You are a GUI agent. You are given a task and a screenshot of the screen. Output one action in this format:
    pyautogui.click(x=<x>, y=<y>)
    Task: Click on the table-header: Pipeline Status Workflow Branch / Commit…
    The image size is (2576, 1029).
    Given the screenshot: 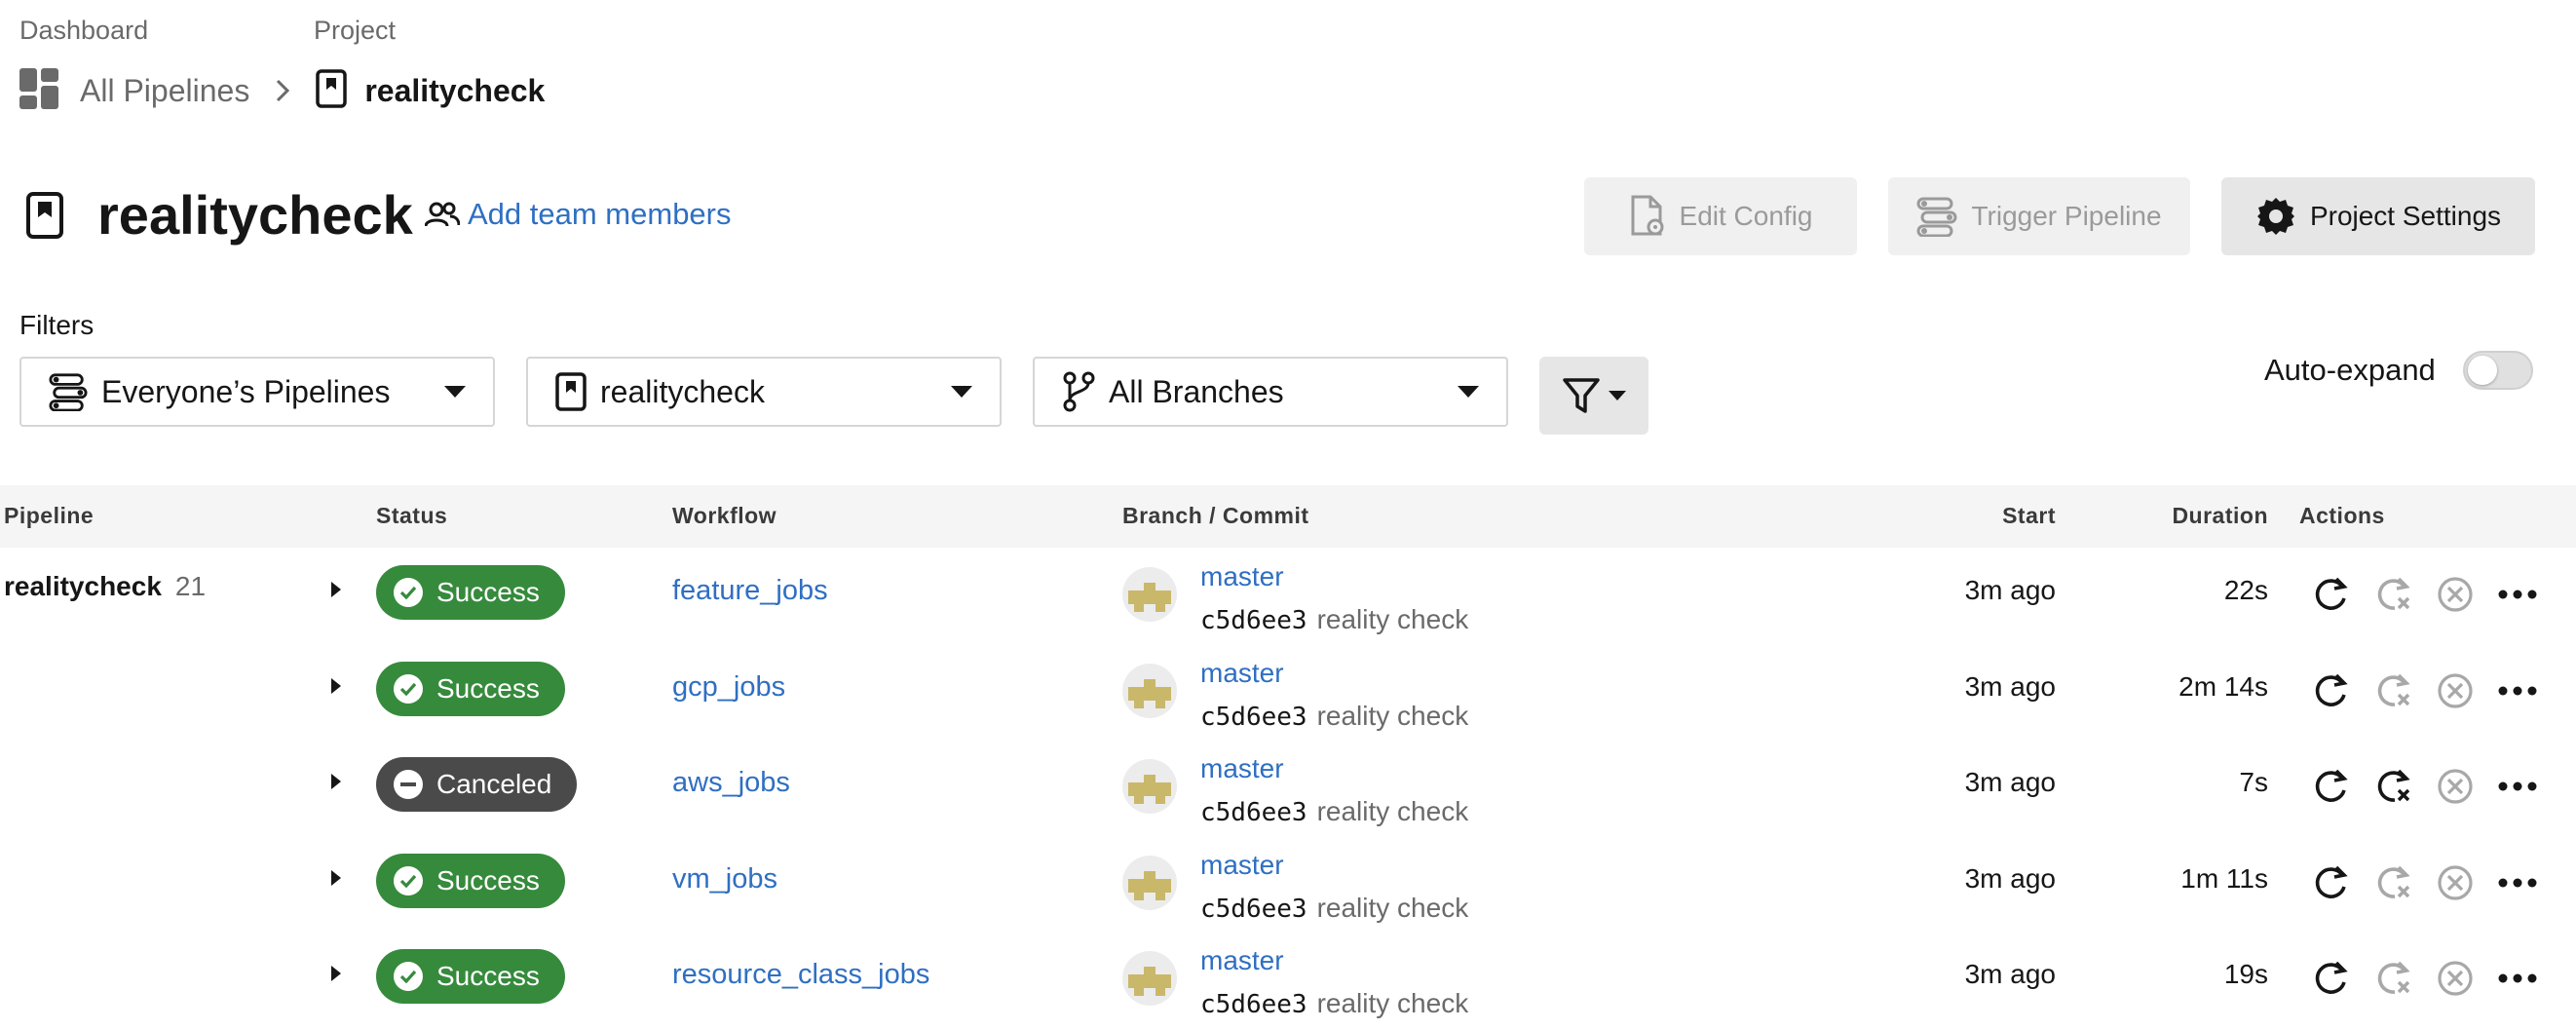 What is the action you would take?
    pyautogui.click(x=1288, y=516)
    